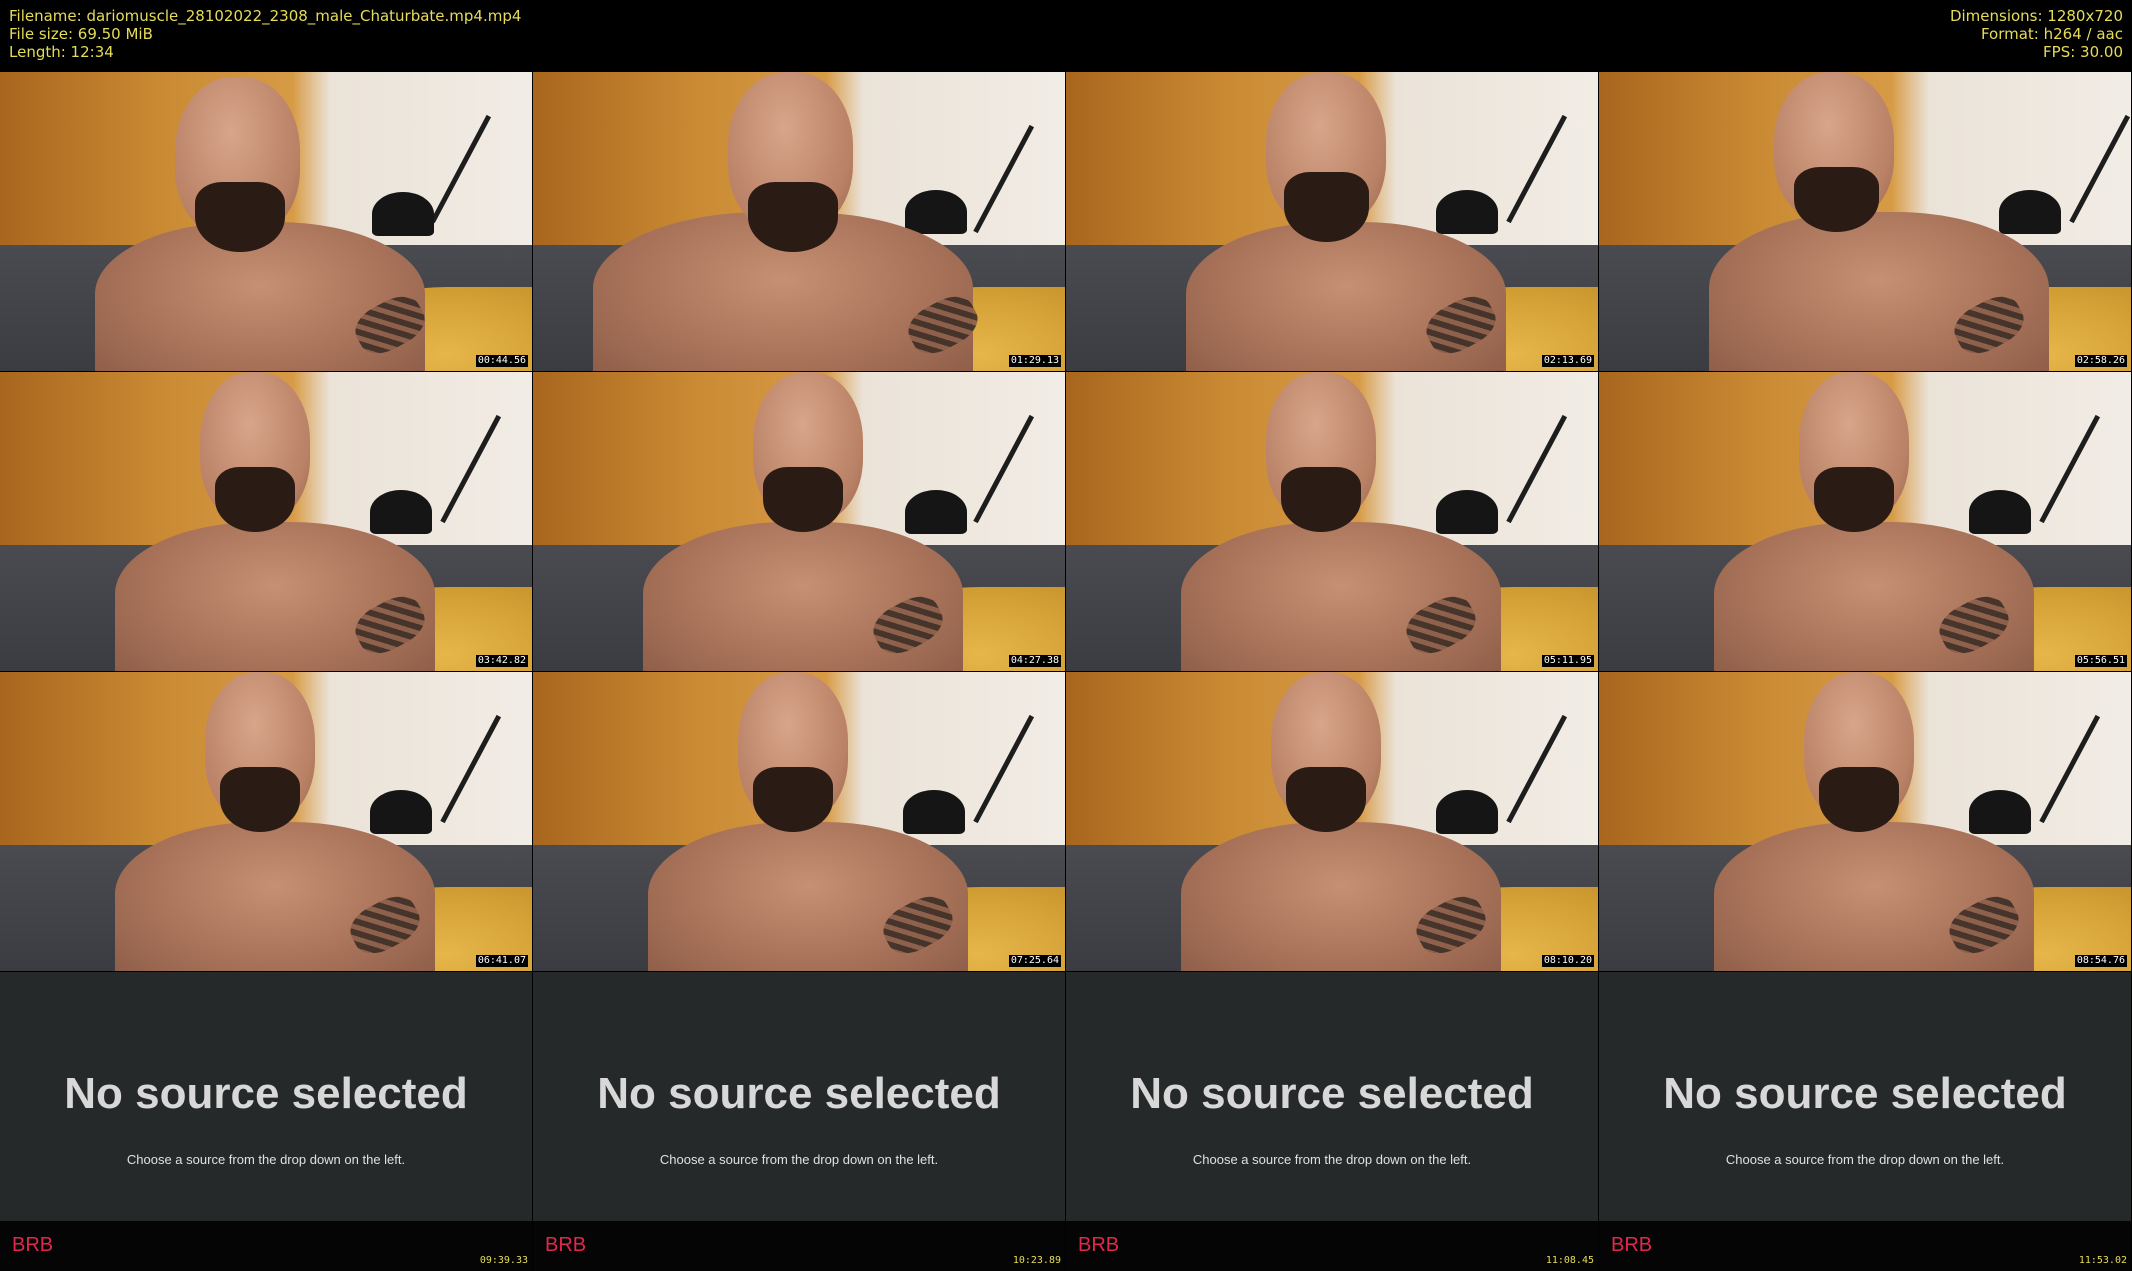 The width and height of the screenshot is (2132, 1271). Describe the element at coordinates (1567, 361) in the screenshot. I see `timestamp-label: 02:13.69` at that location.